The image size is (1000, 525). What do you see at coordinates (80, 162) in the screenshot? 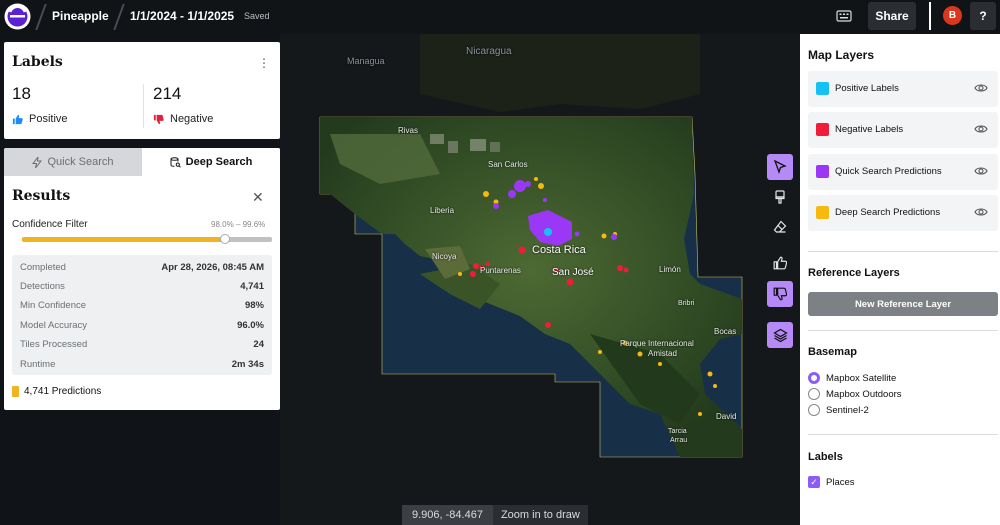
I see `tab-quick-search-label: Quick Search` at bounding box center [80, 162].